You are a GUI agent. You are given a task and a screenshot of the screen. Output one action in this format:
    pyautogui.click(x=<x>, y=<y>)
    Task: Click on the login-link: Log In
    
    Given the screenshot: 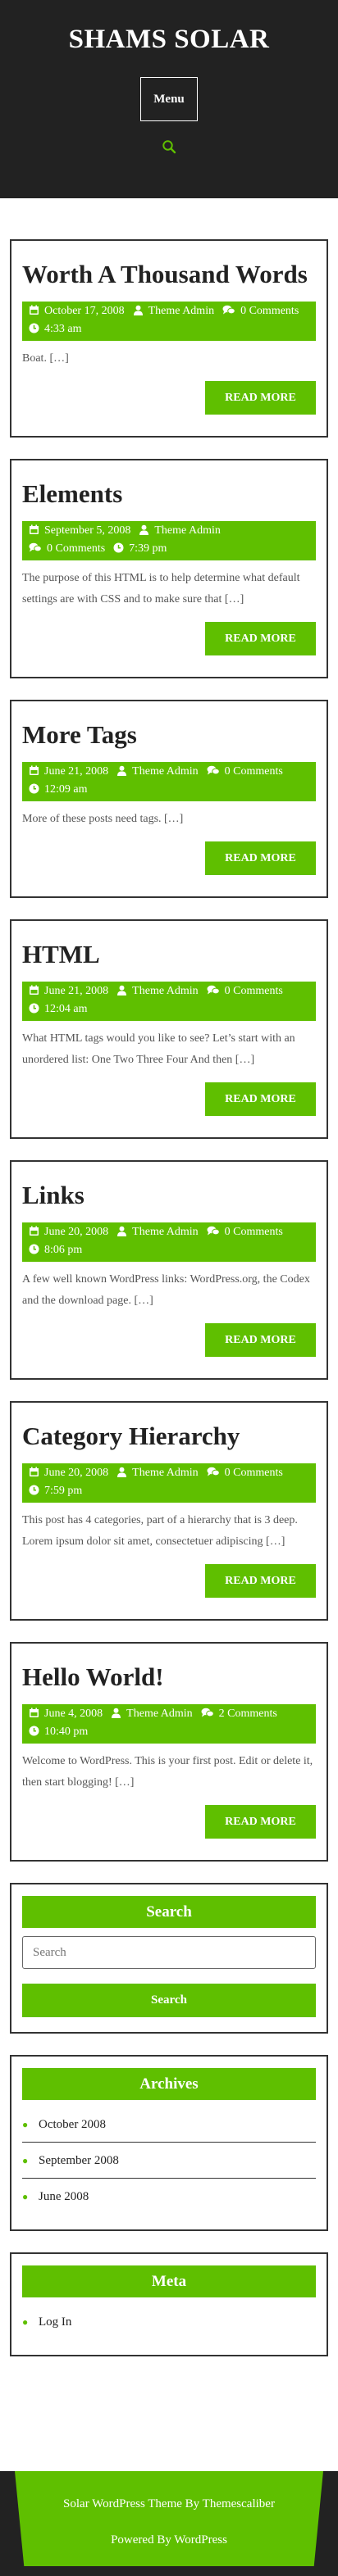 What is the action you would take?
    pyautogui.click(x=55, y=2322)
    